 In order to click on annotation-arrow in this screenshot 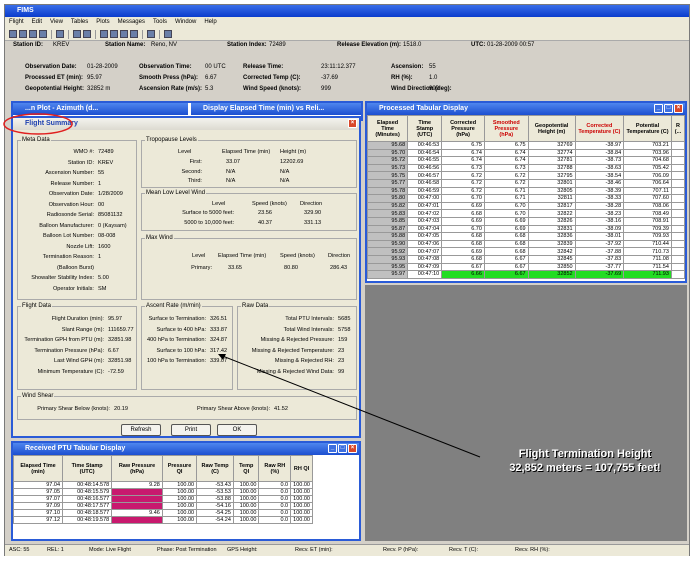, I will do `click(350, 406)`.